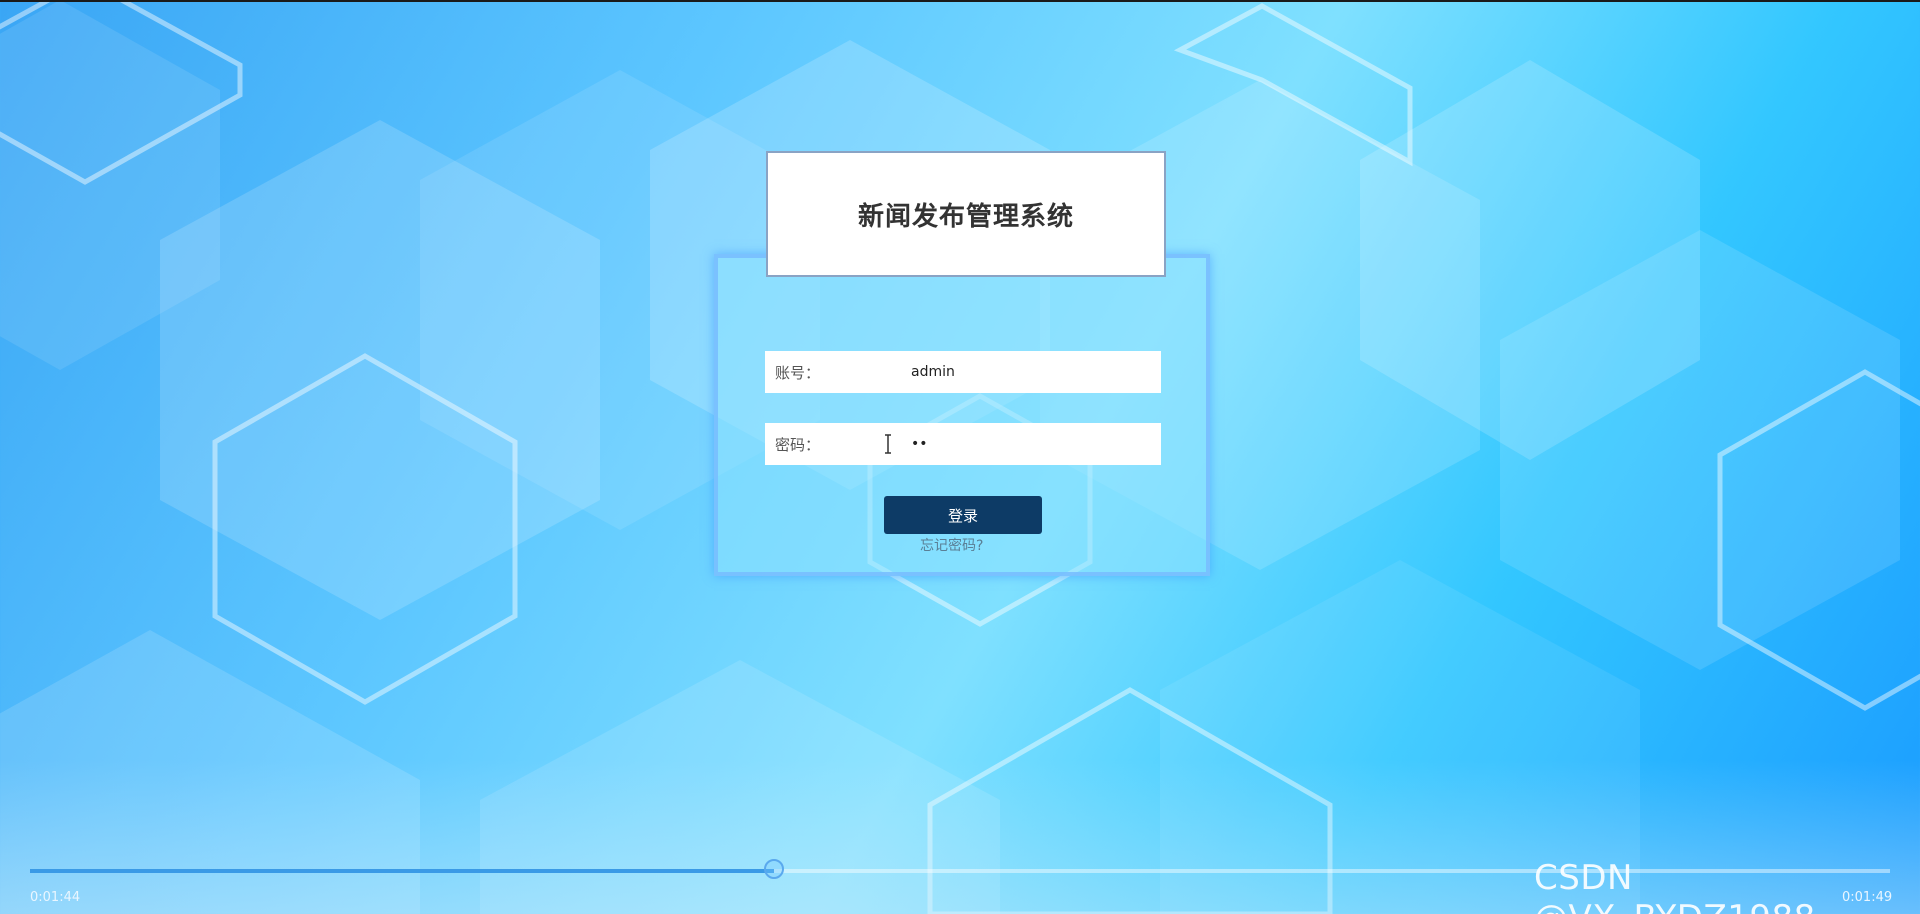  Describe the element at coordinates (1036, 372) in the screenshot. I see `username-input` at that location.